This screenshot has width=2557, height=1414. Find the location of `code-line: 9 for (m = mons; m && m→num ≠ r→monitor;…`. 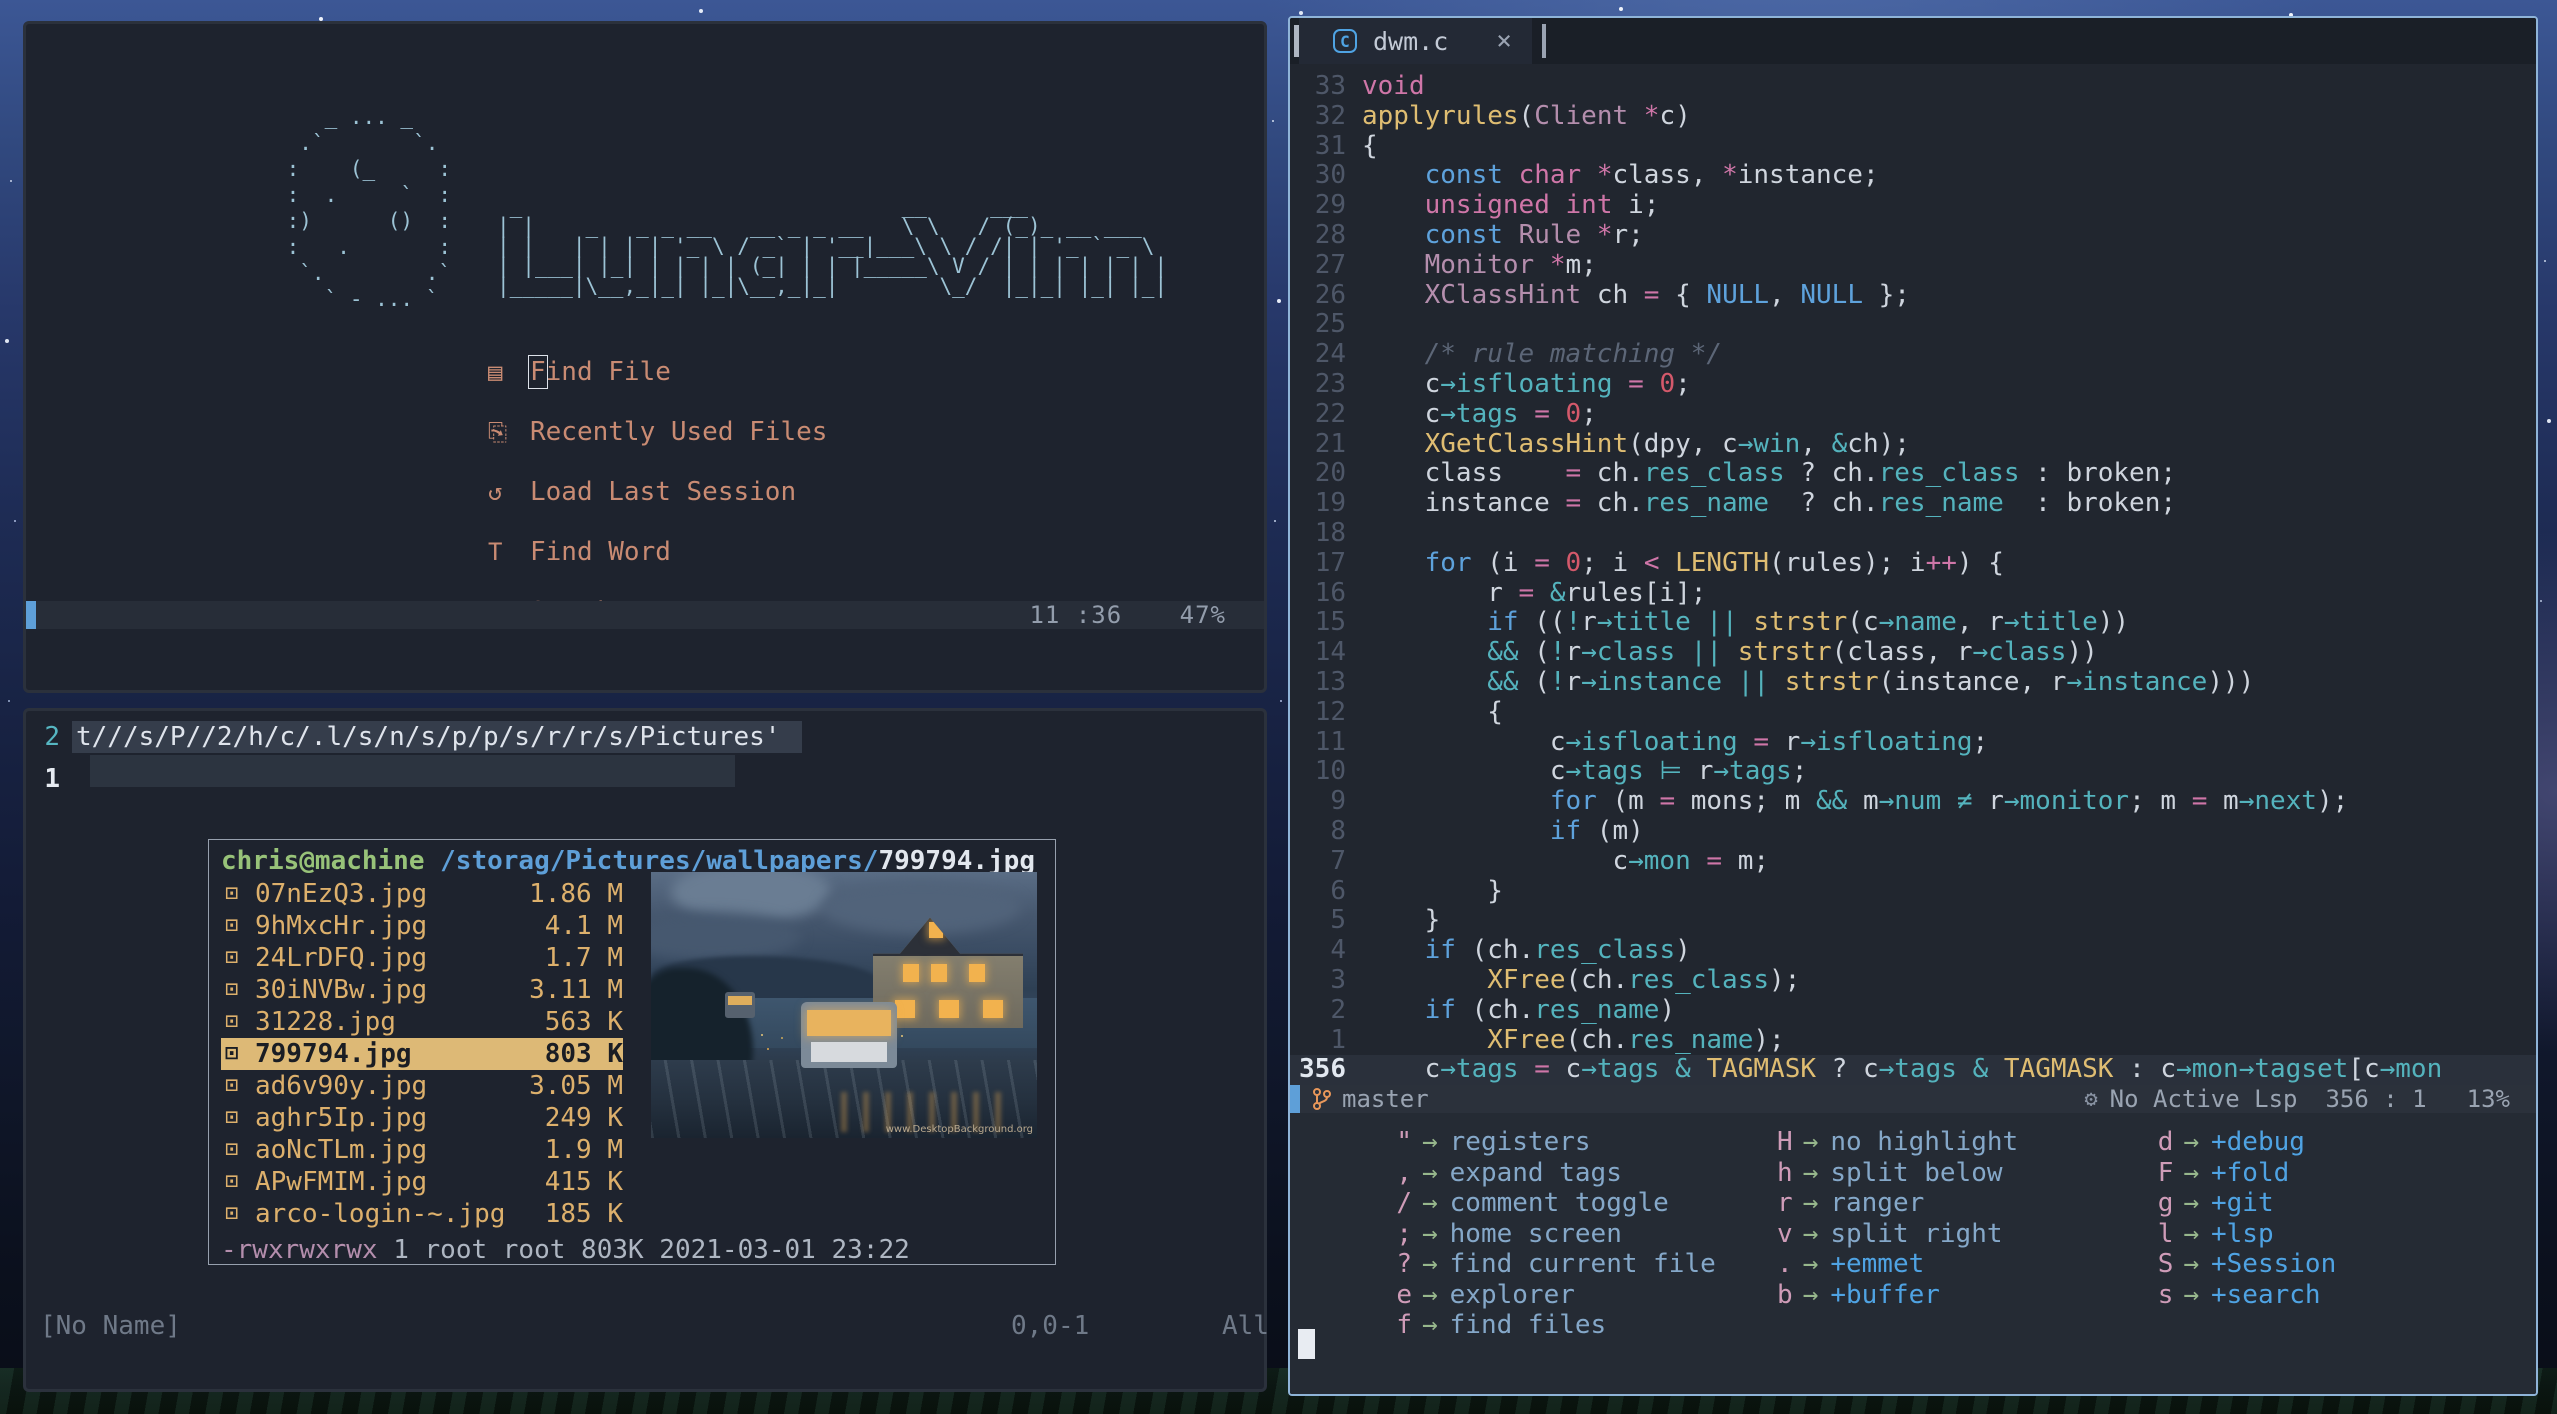

code-line: 9 for (m = mons; m && m→num ≠ r→monitor;… is located at coordinates (1913, 801).